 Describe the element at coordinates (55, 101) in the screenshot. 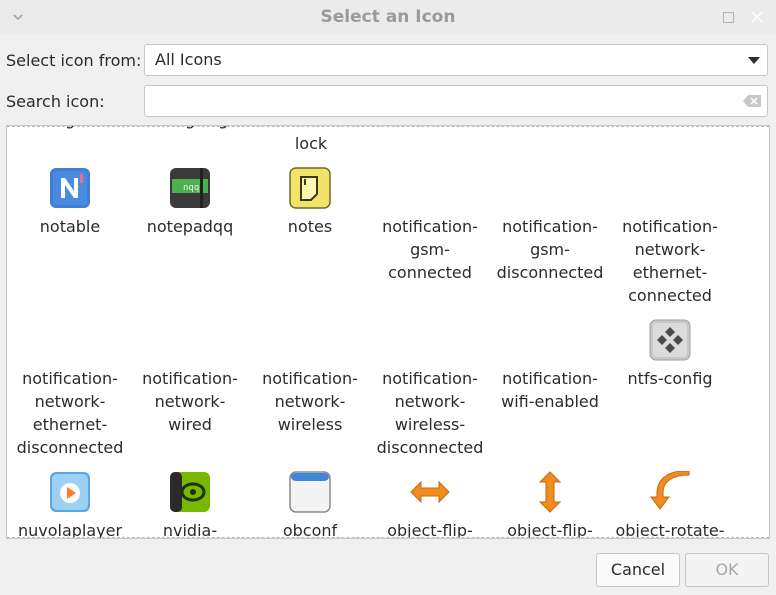

I see `search-label: Search icon:` at that location.